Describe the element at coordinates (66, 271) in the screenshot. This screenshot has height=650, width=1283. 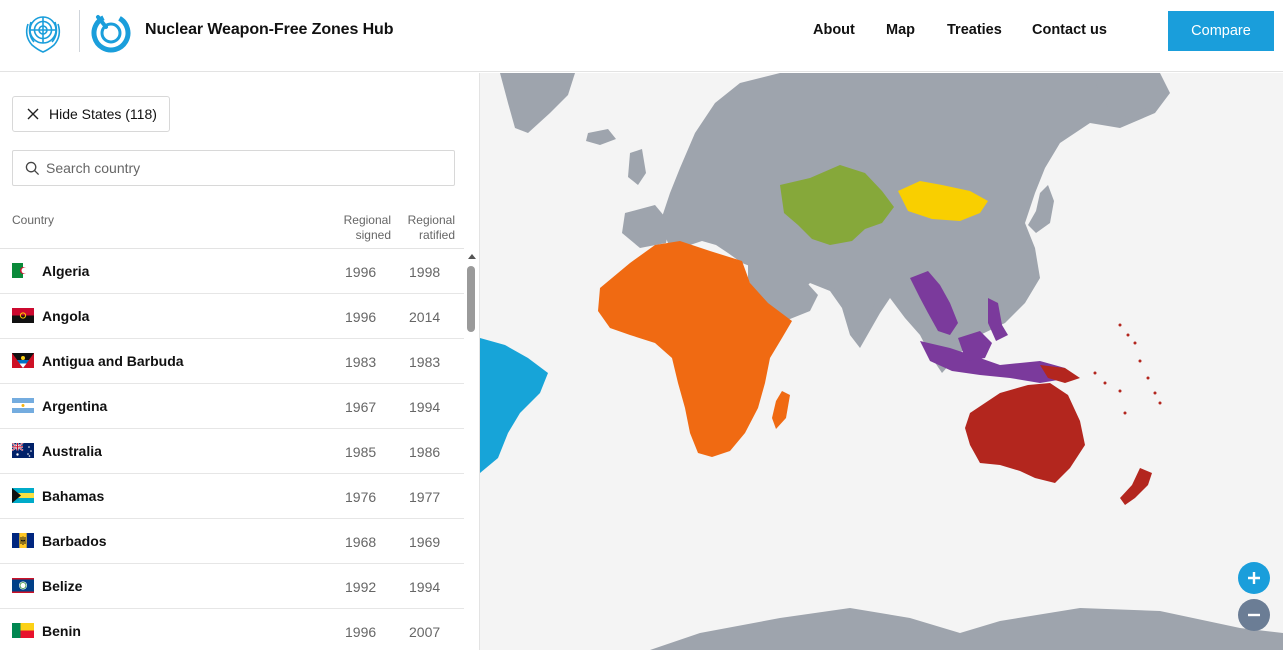
I see `country-name: Algeria` at that location.